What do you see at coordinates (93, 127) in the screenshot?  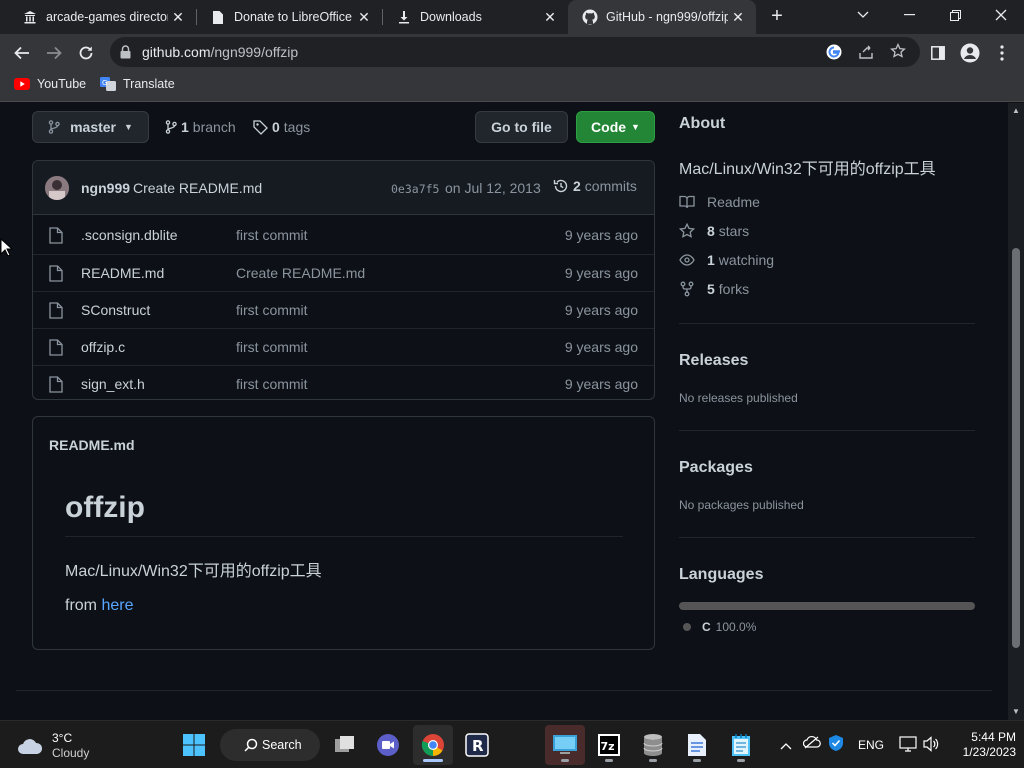 I see `branch-name: master` at bounding box center [93, 127].